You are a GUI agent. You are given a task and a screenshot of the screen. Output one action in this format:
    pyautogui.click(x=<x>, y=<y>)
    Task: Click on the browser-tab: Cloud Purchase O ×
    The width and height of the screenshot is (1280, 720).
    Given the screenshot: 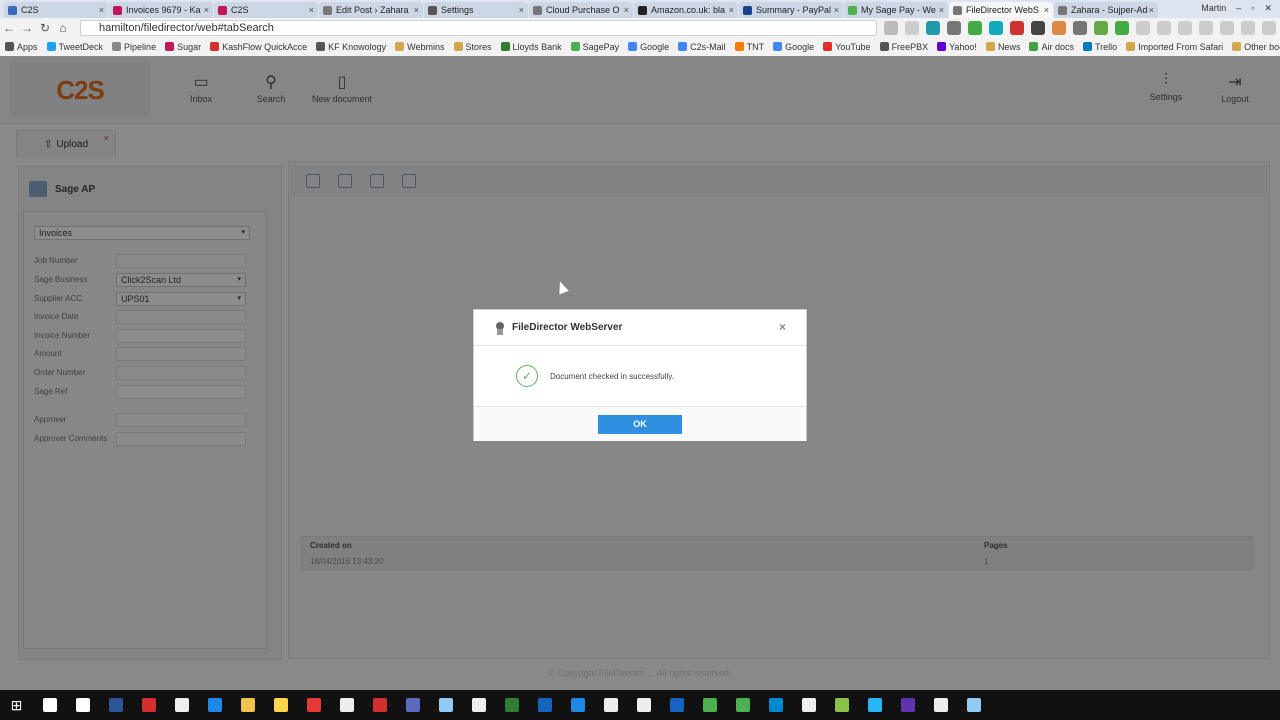 What is the action you would take?
    pyautogui.click(x=581, y=10)
    